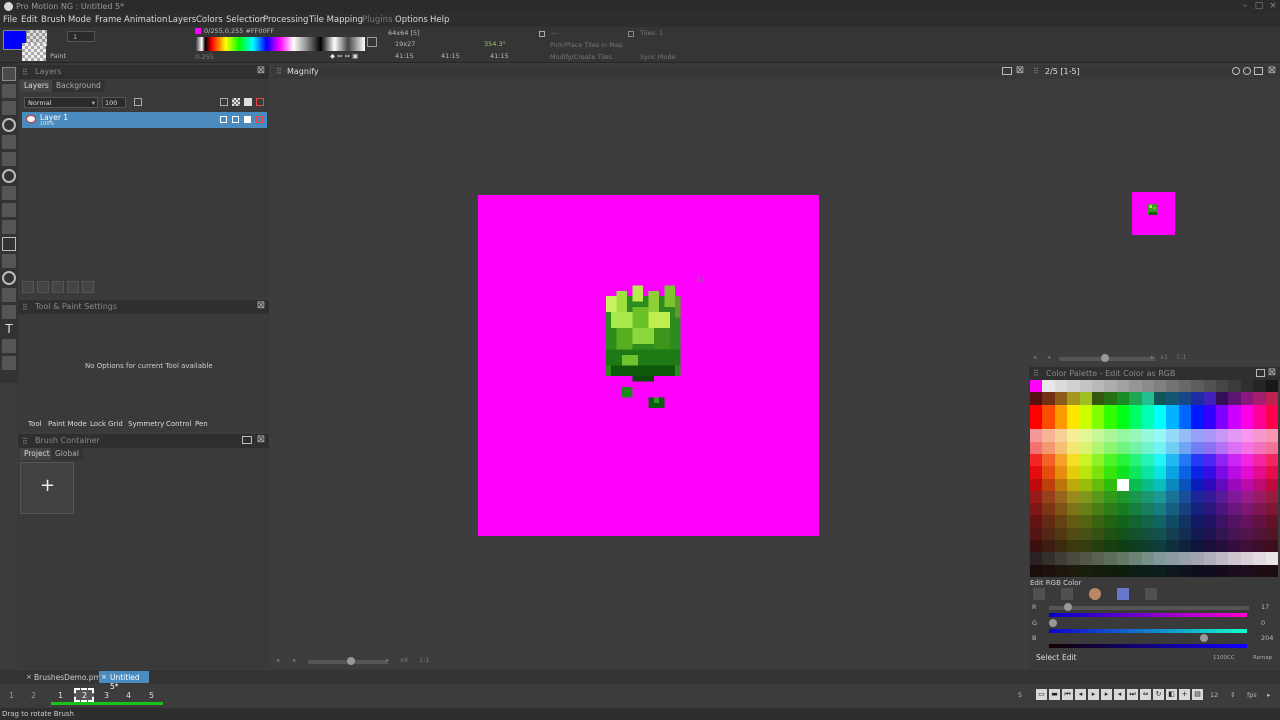  I want to click on layer-color-tag-icon, so click(259, 119).